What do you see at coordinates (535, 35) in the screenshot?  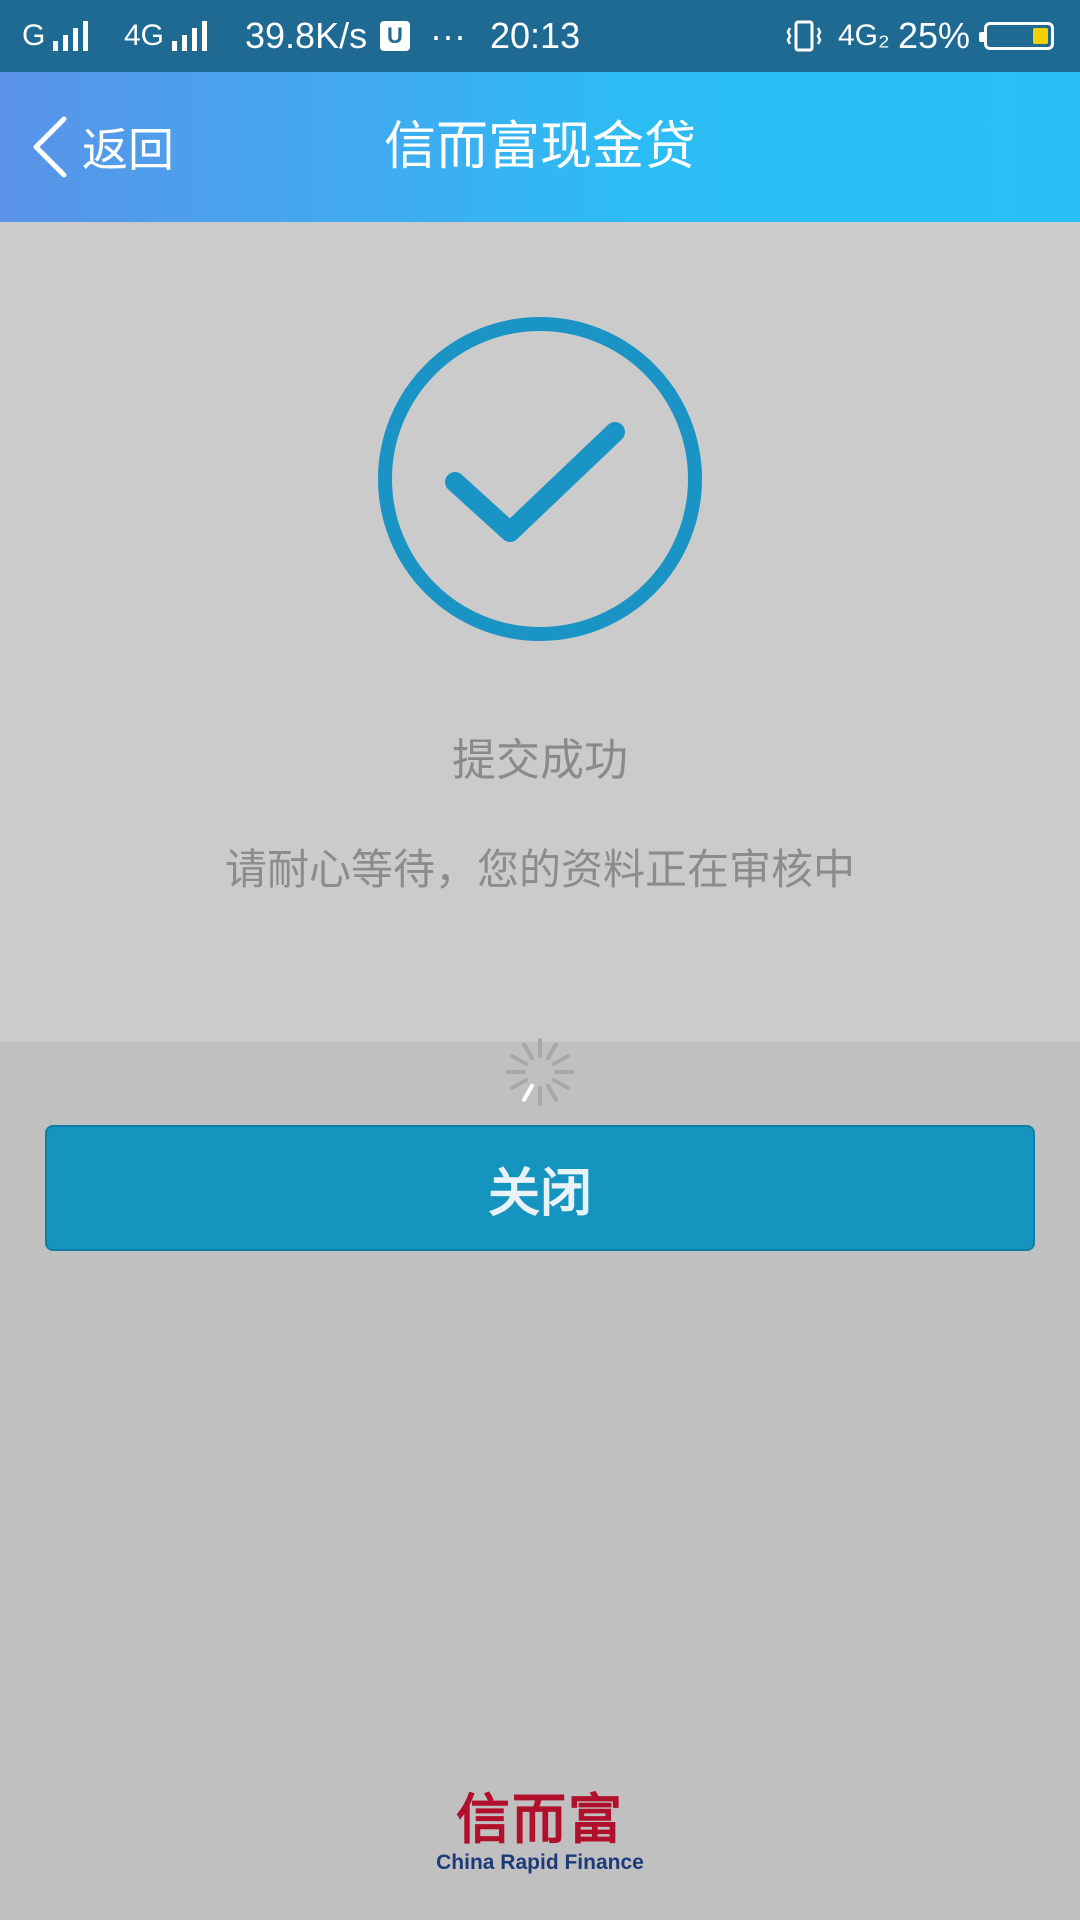 I see `clock: 20:13` at bounding box center [535, 35].